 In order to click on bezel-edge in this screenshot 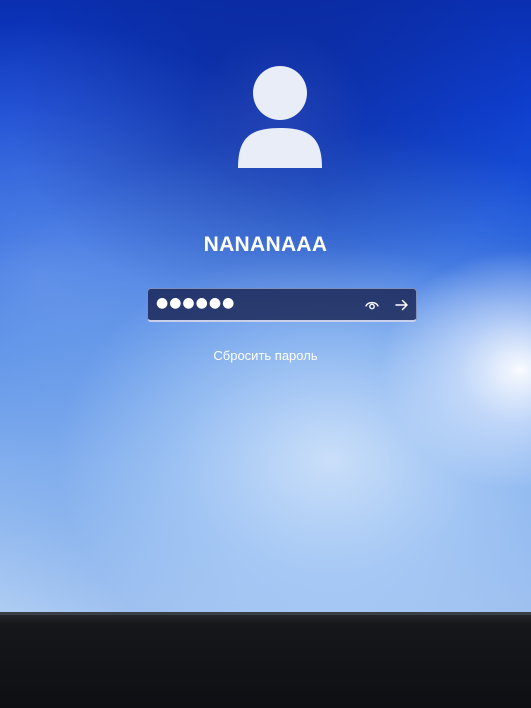, I will do `click(265, 613)`.